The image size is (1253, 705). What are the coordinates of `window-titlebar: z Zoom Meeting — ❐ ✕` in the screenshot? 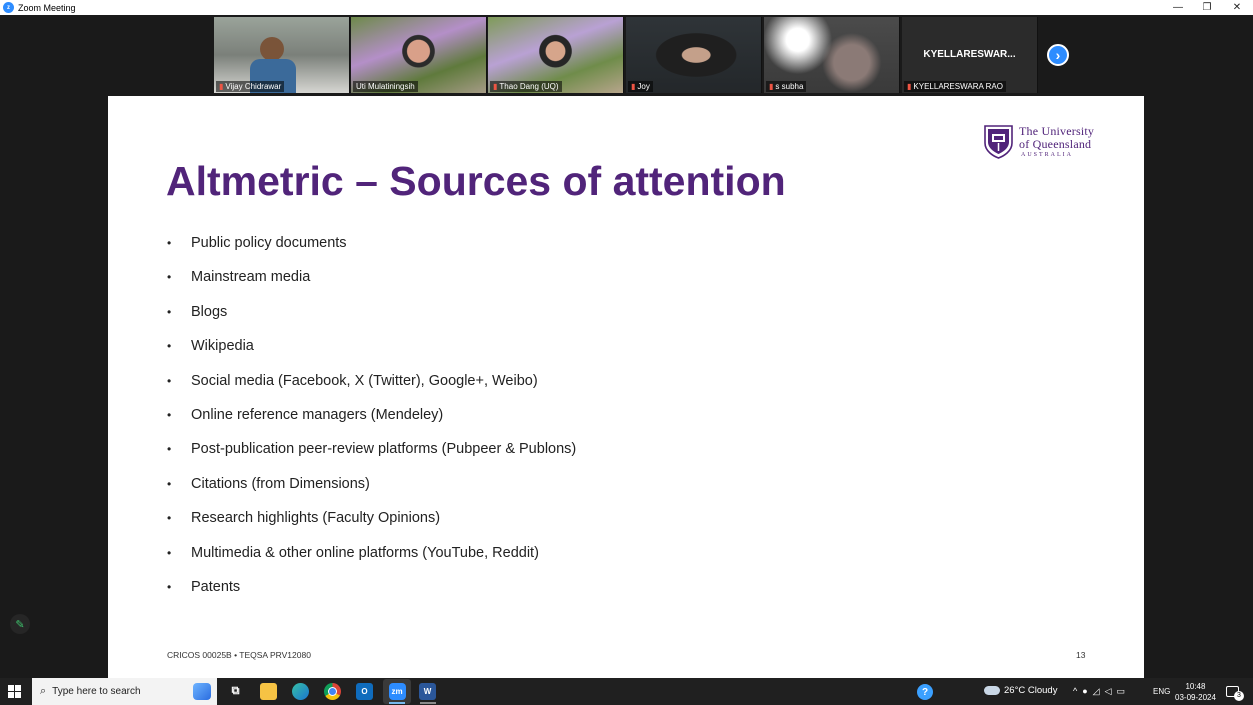 It's located at (626, 7).